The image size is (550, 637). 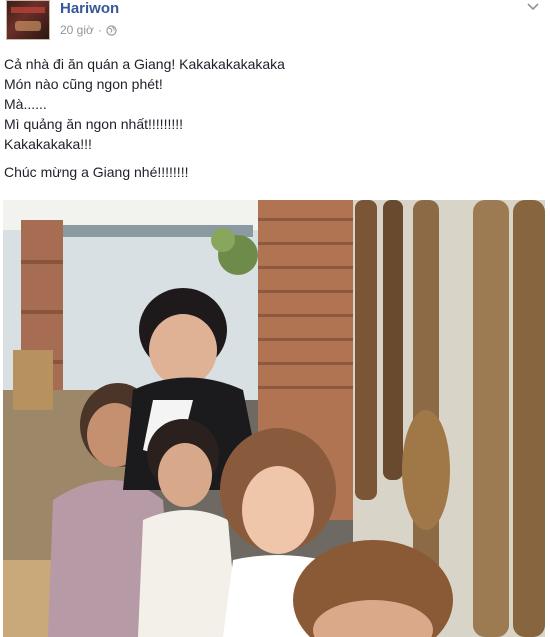 What do you see at coordinates (77, 30) in the screenshot?
I see `post-time: 20 giờ` at bounding box center [77, 30].